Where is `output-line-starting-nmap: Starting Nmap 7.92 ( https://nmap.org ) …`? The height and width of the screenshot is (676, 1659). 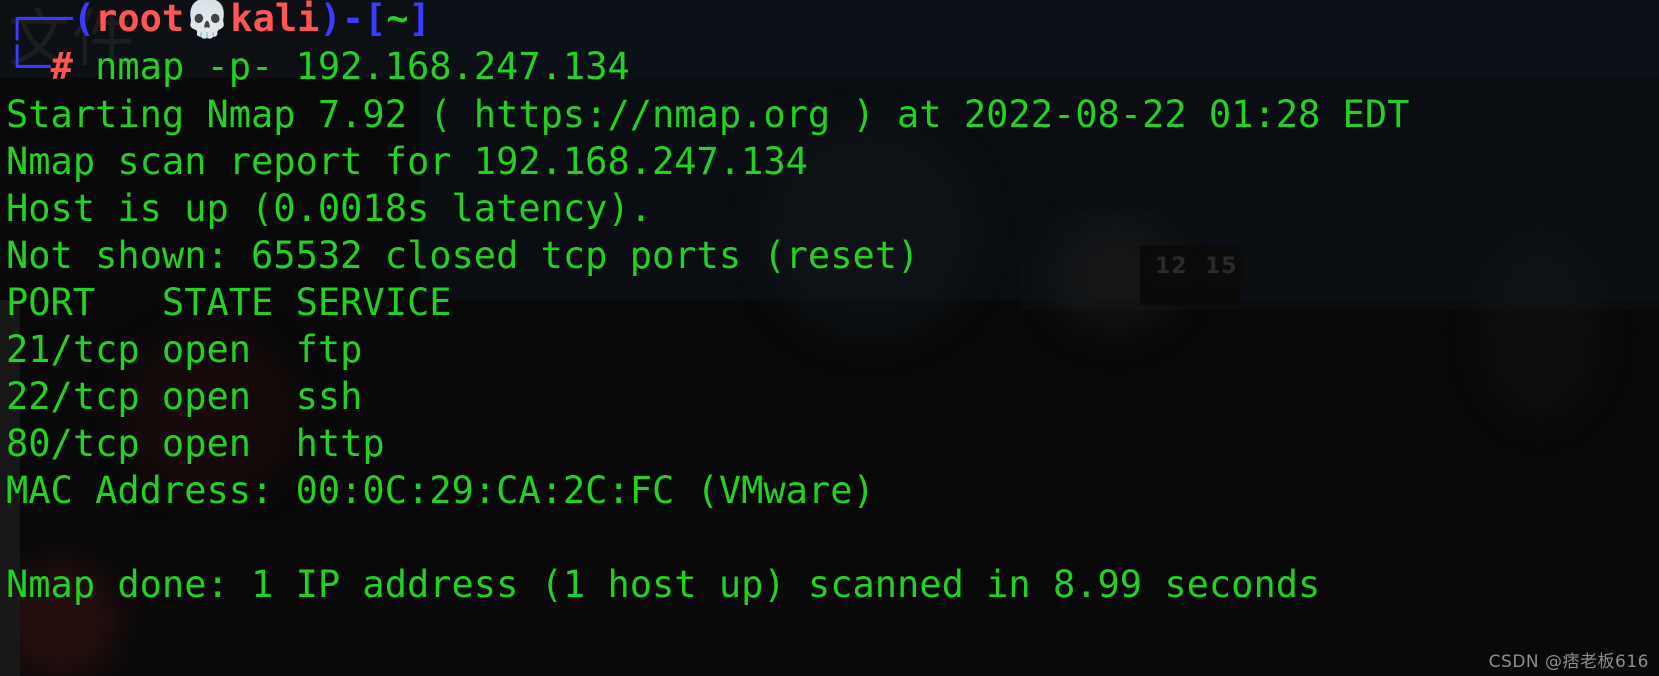 output-line-starting-nmap: Starting Nmap 7.92 ( https://nmap.org ) … is located at coordinates (708, 114).